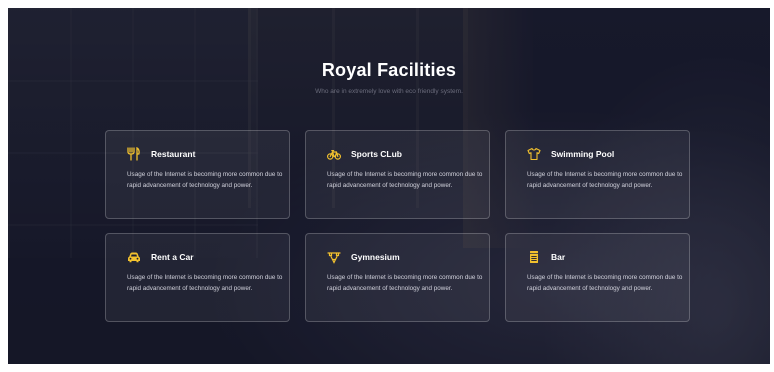  I want to click on restaurant-icon, so click(134, 154).